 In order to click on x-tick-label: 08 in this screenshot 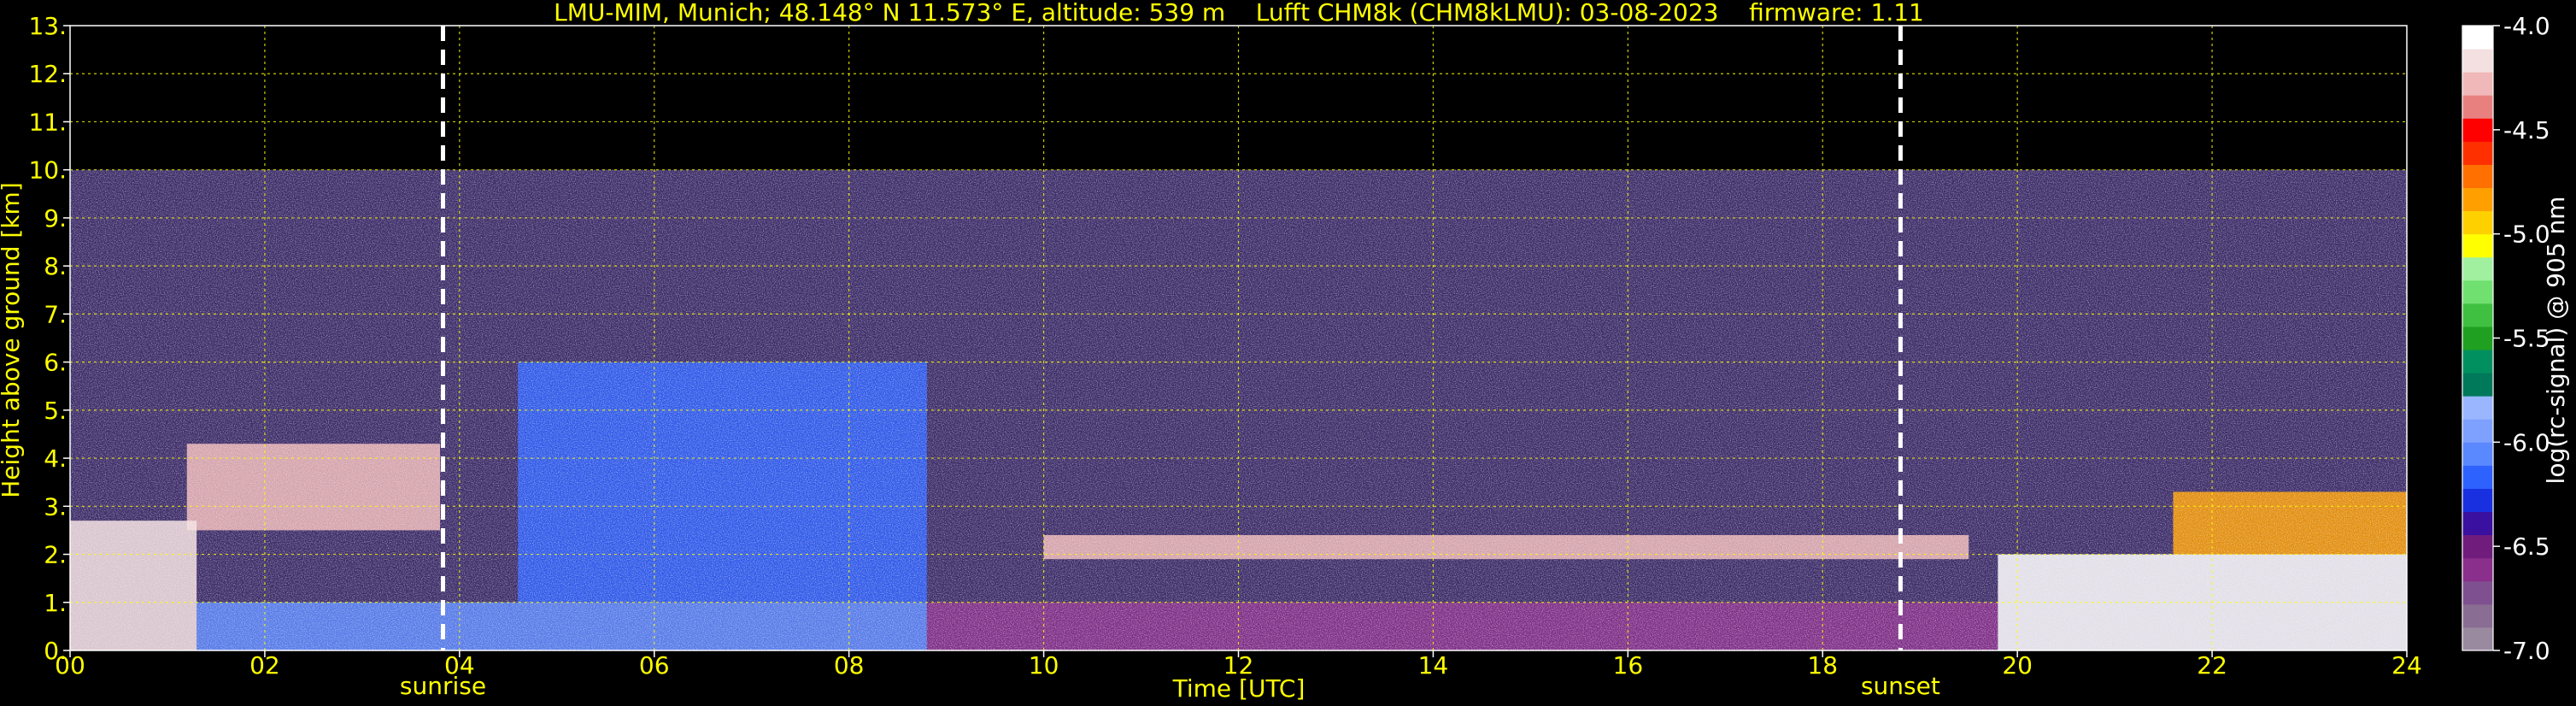, I will do `click(849, 665)`.